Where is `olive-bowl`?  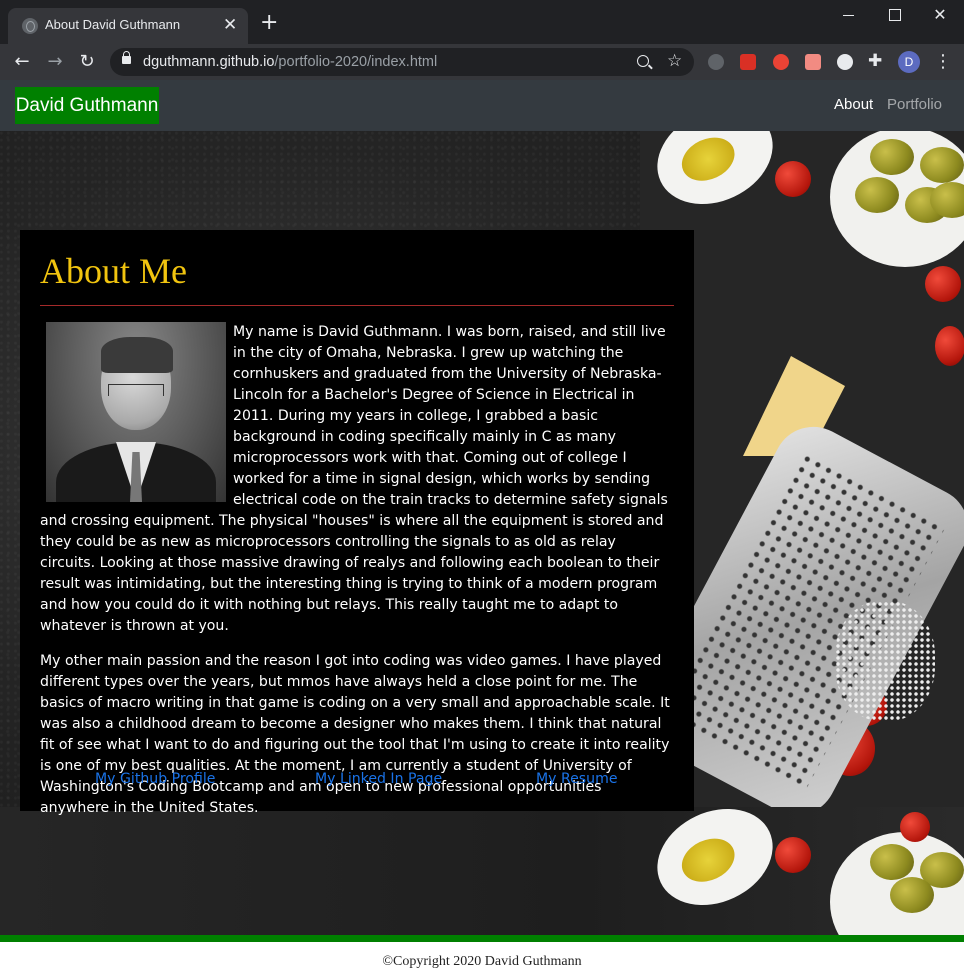 olive-bowl is located at coordinates (897, 883).